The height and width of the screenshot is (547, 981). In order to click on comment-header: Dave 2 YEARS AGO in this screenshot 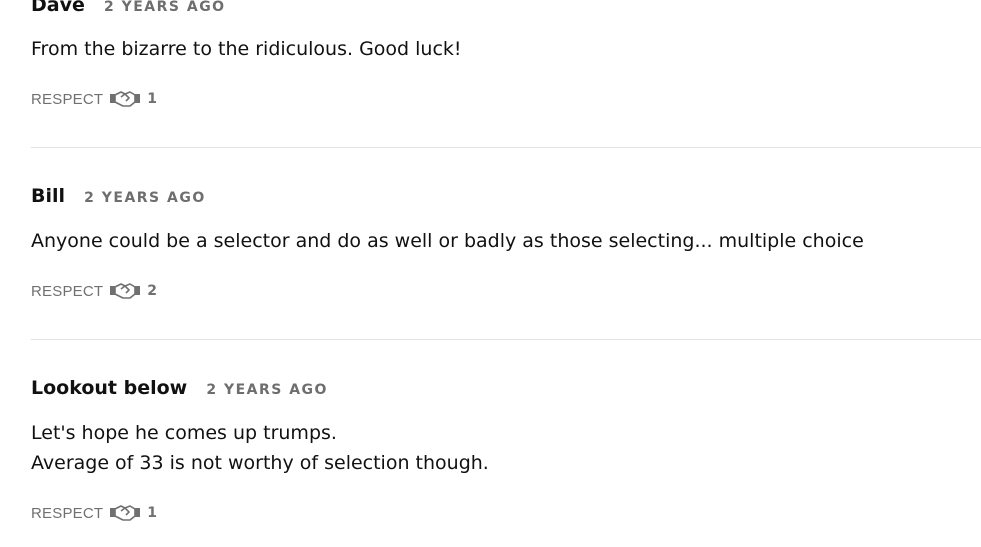, I will do `click(128, 8)`.